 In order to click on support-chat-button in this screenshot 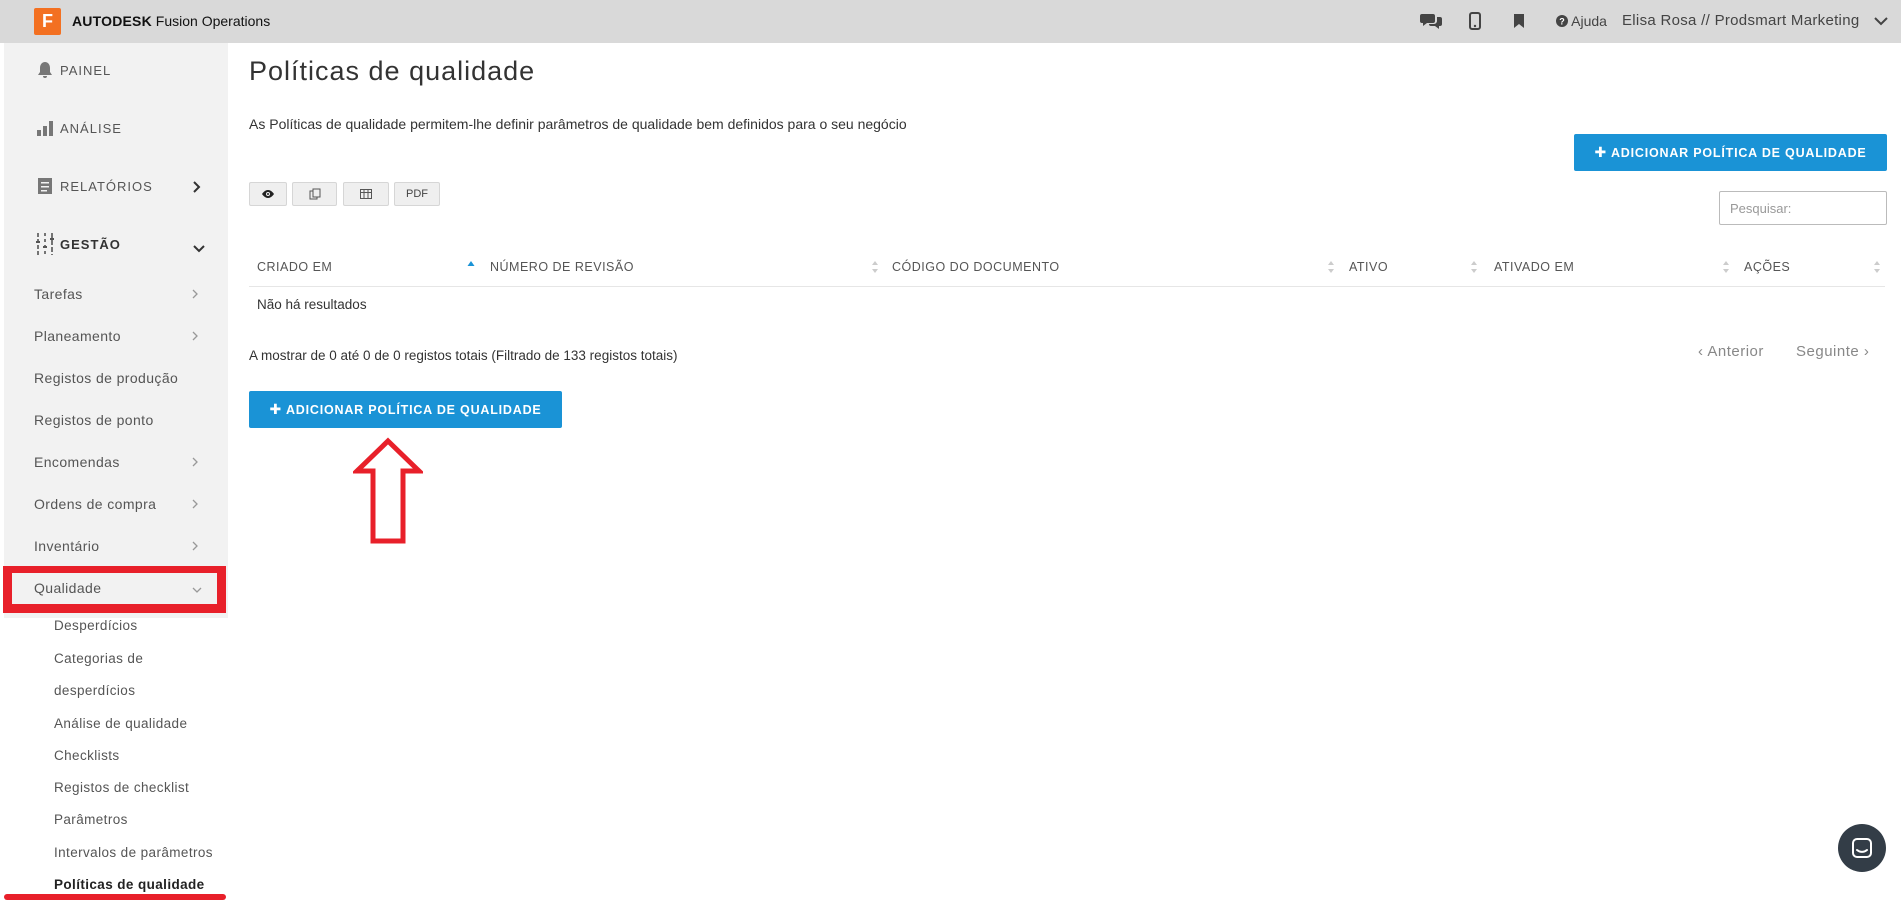, I will do `click(1862, 848)`.